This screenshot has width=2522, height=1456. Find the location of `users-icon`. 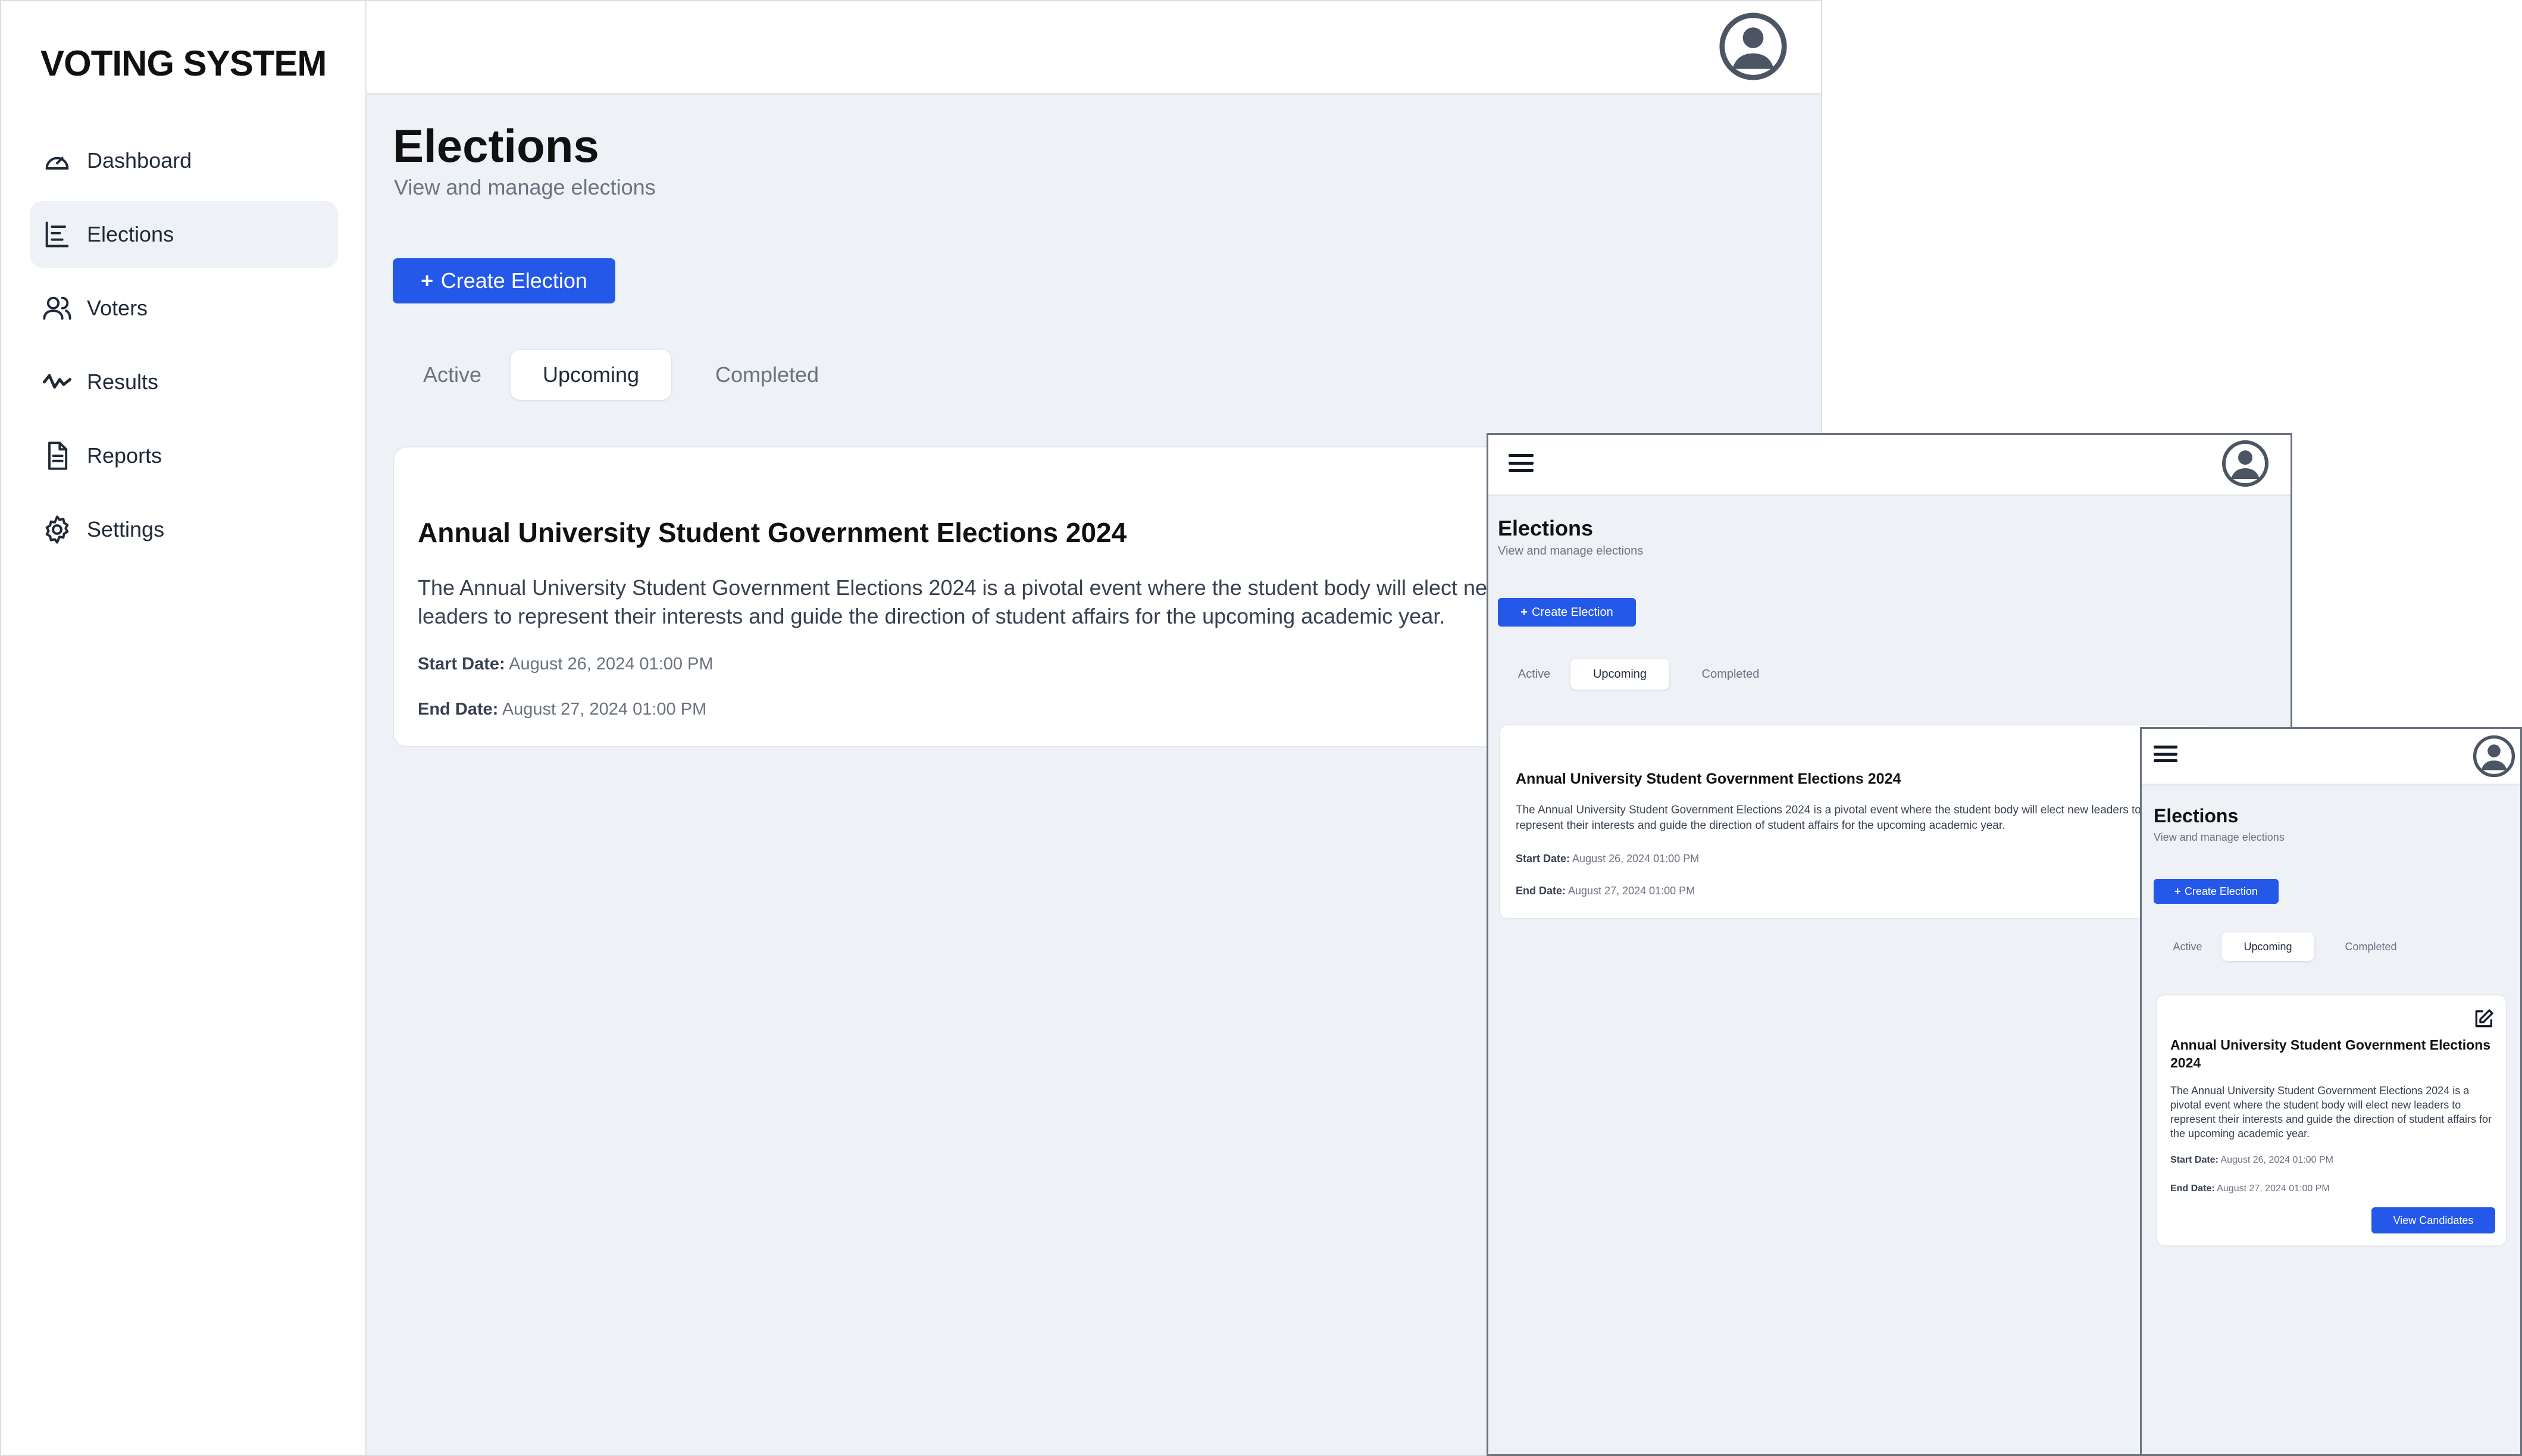

users-icon is located at coordinates (57, 308).